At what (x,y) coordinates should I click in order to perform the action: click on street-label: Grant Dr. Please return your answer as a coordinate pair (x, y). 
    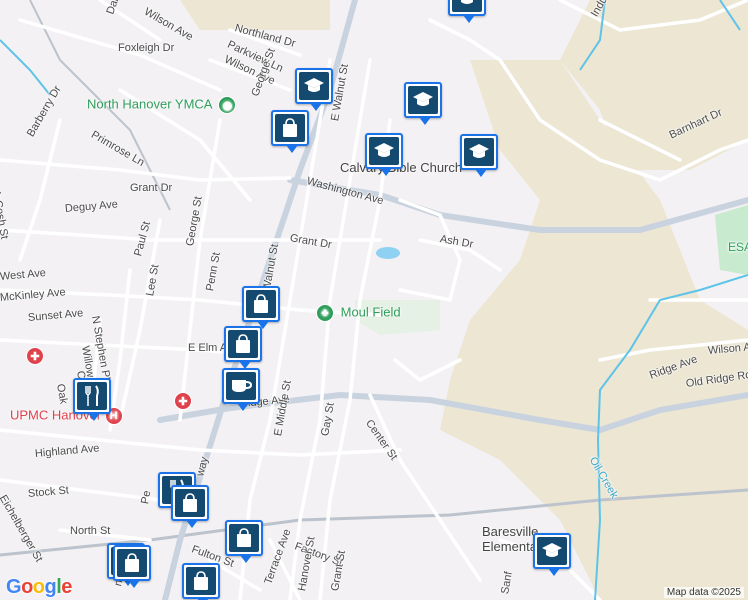
    Looking at the image, I should click on (151, 188).